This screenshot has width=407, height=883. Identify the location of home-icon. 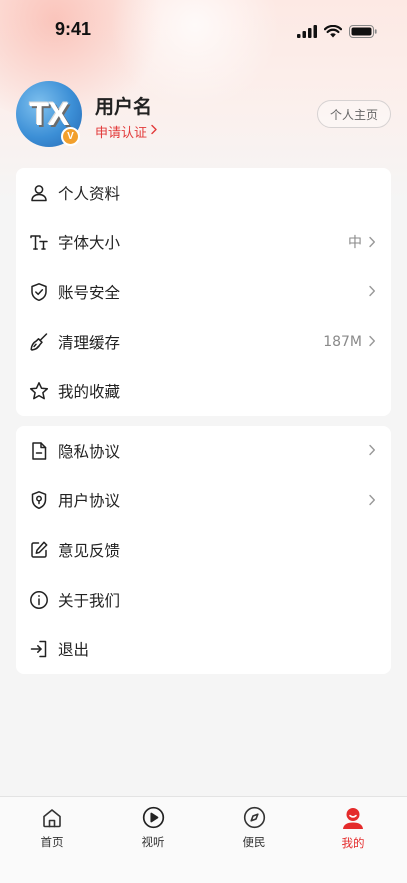
(52, 817).